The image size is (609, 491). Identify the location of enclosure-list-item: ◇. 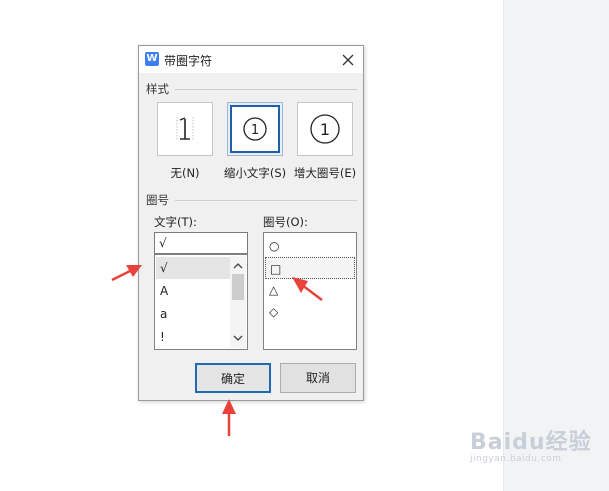
(310, 312).